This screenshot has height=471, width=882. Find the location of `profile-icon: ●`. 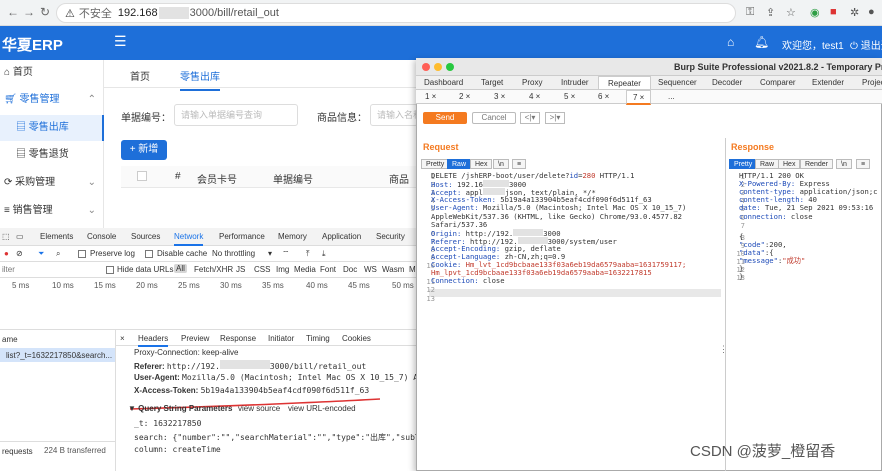

profile-icon: ● is located at coordinates (871, 12).